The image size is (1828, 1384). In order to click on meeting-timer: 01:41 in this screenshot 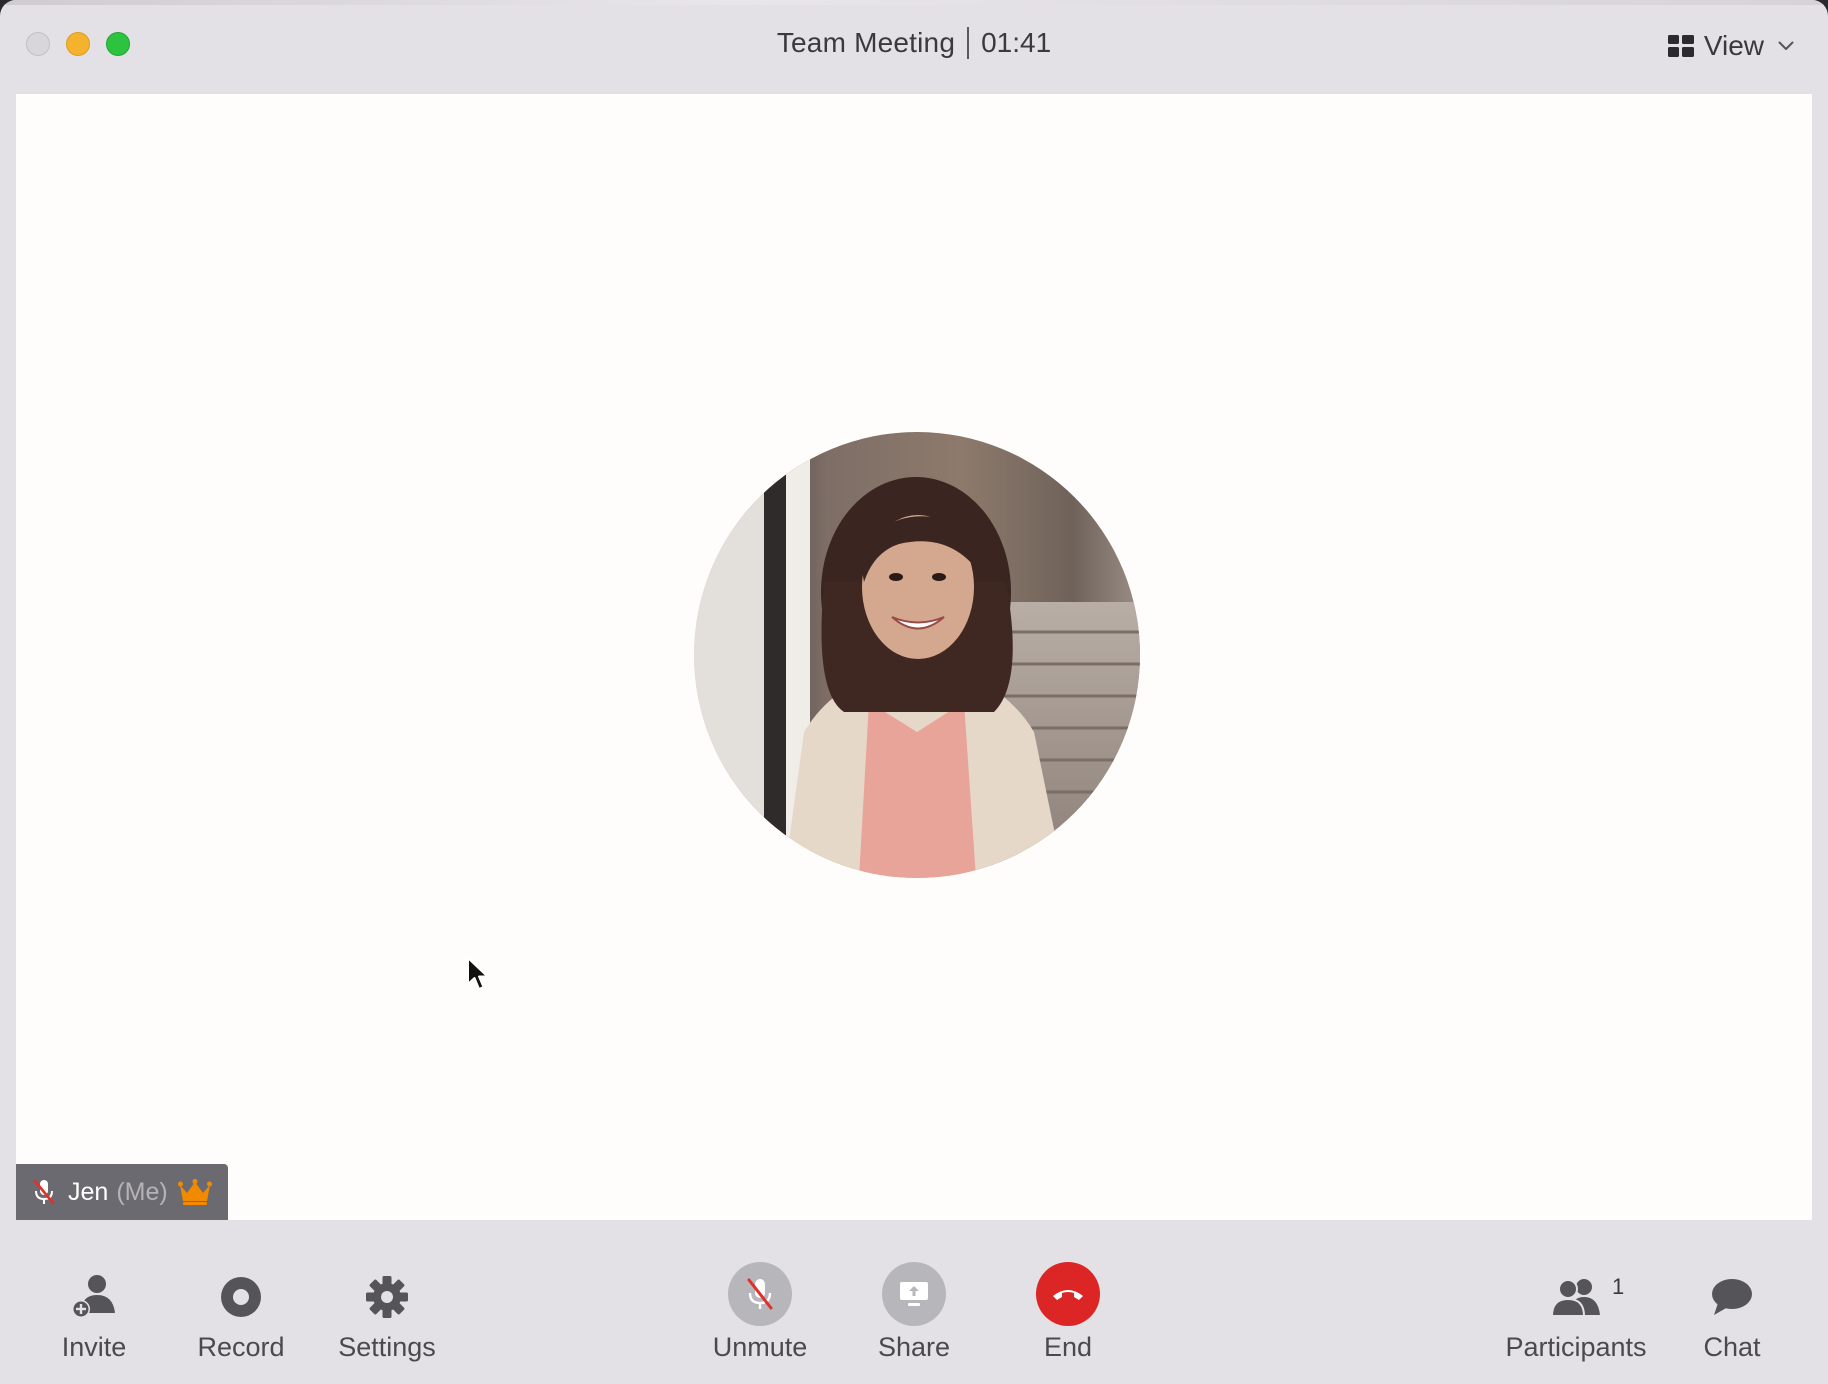, I will do `click(1016, 42)`.